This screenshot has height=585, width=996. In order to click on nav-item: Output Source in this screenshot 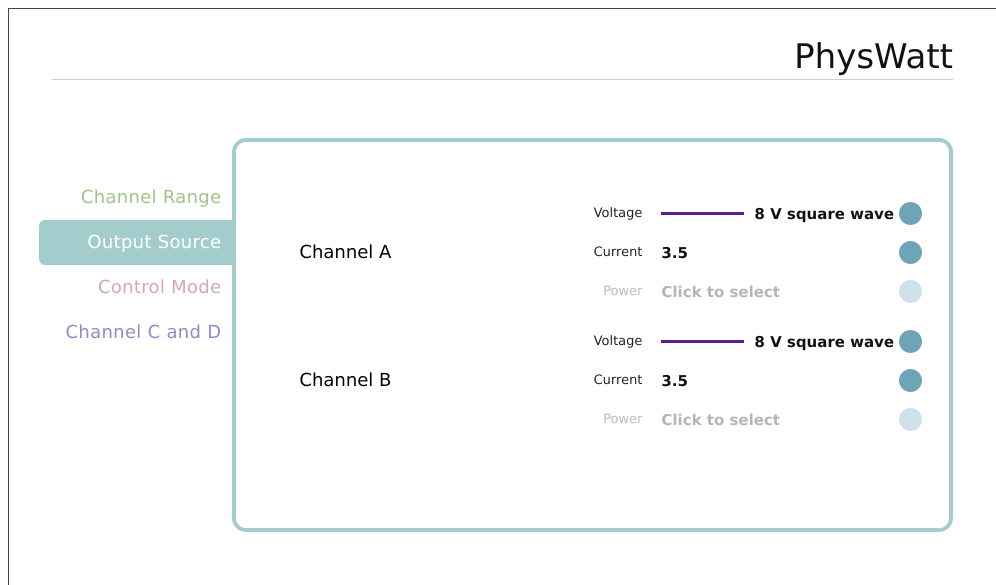, I will do `click(135, 242)`.